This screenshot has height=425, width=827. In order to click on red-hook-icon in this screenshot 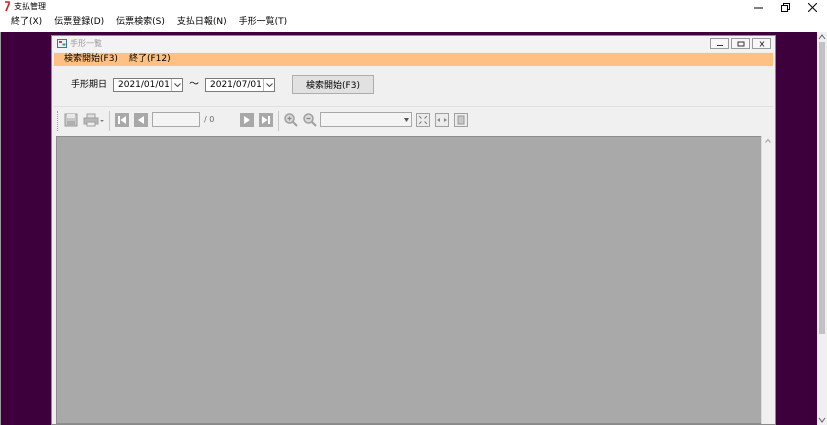, I will do `click(7, 6)`.